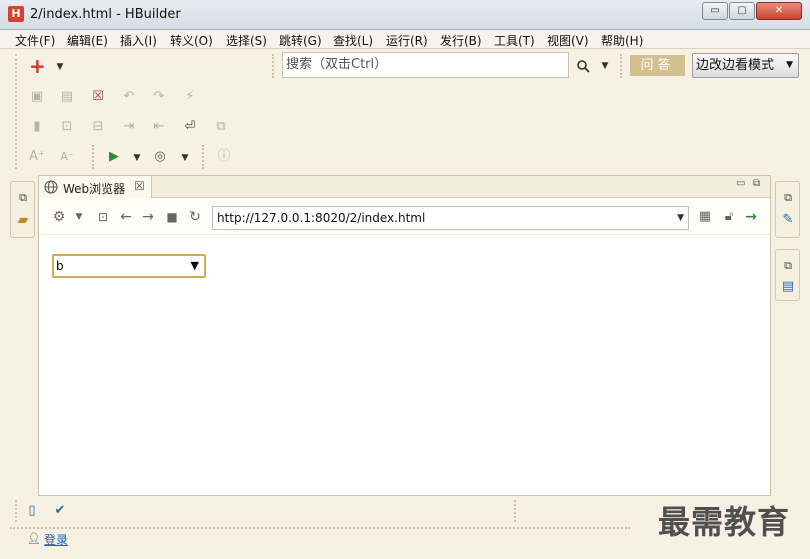 The width and height of the screenshot is (810, 559). I want to click on window-title: 2/index.html - HBuilder, so click(105, 14).